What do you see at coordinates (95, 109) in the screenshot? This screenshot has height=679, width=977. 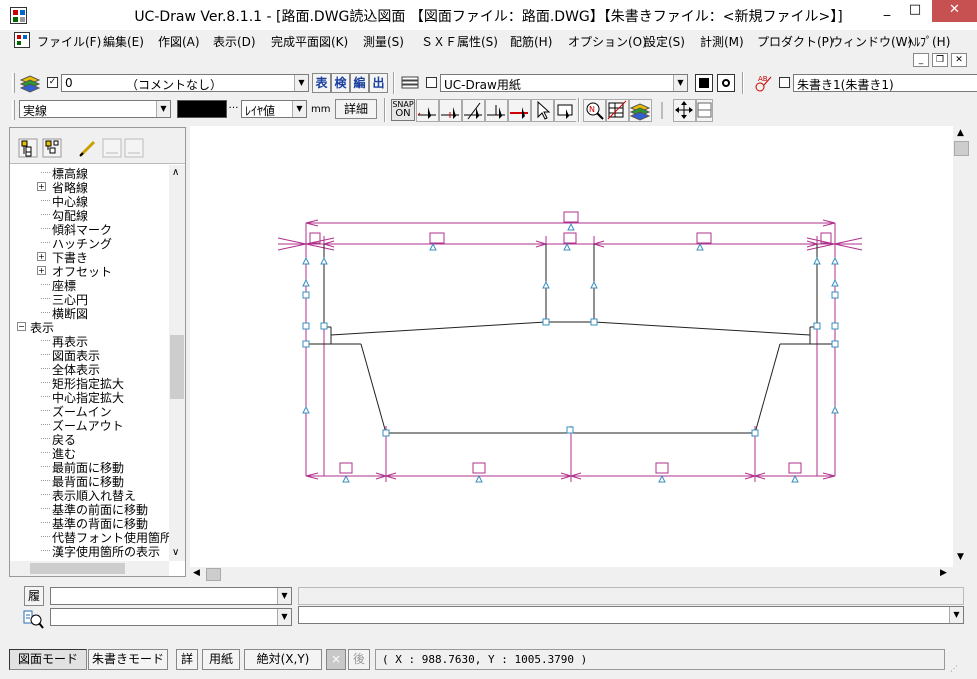 I see `linetype-select: 実線 ▼` at bounding box center [95, 109].